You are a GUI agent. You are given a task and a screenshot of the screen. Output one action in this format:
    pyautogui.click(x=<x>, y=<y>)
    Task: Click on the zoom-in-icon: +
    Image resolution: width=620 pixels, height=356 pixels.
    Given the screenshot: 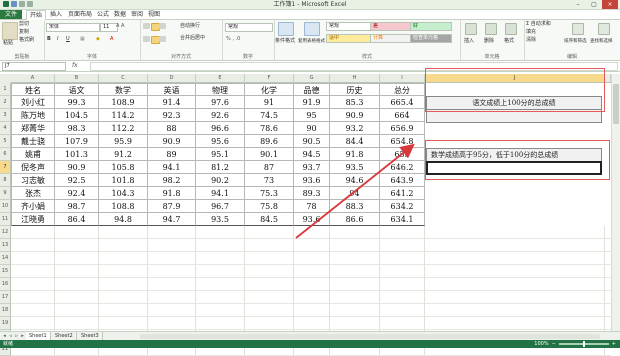 What is the action you would take?
    pyautogui.click(x=614, y=344)
    